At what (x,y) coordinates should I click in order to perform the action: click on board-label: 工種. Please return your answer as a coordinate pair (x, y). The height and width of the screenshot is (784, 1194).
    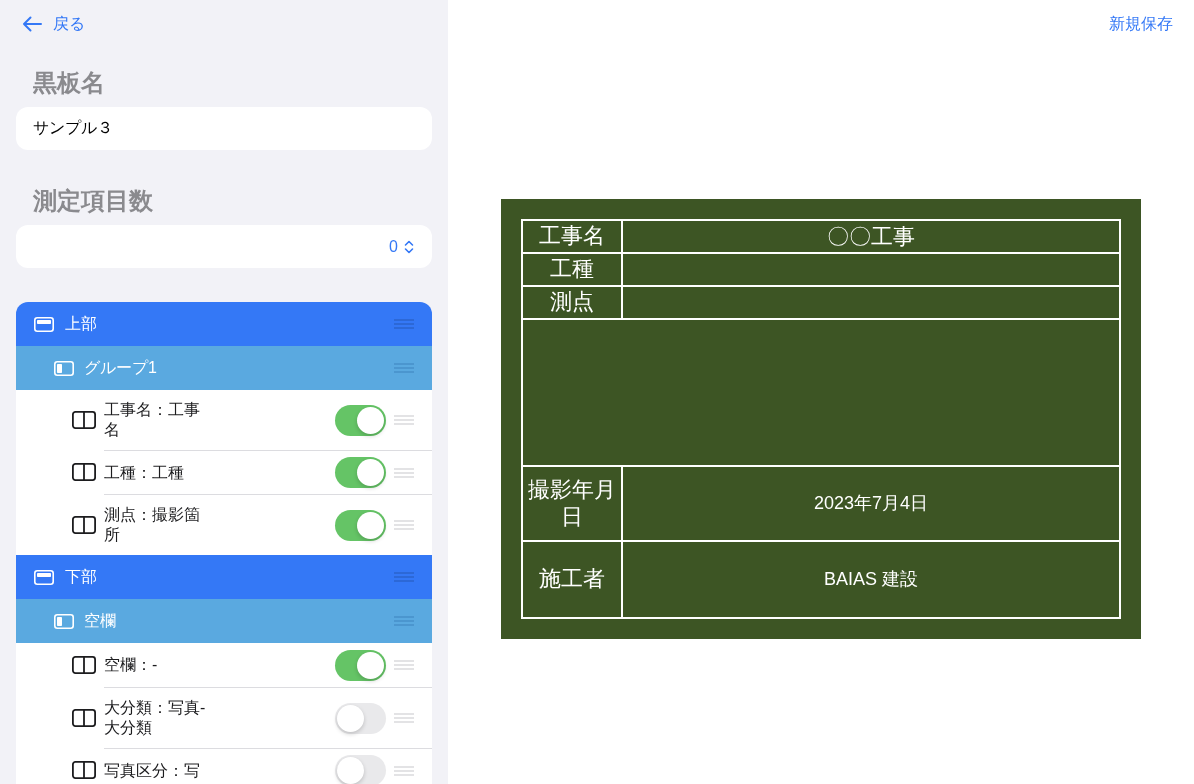
    Looking at the image, I should click on (573, 269).